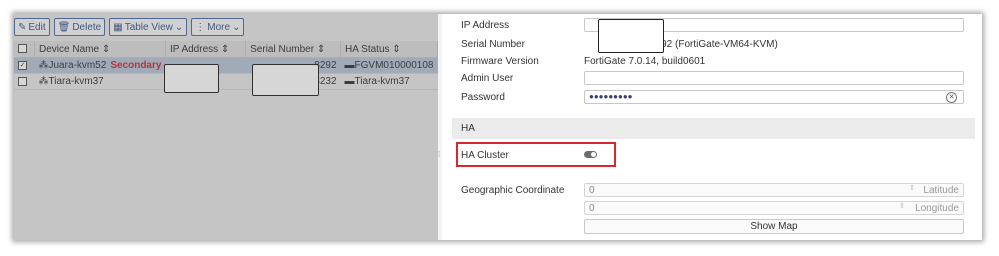  I want to click on ip-address-label: IP Address, so click(485, 25).